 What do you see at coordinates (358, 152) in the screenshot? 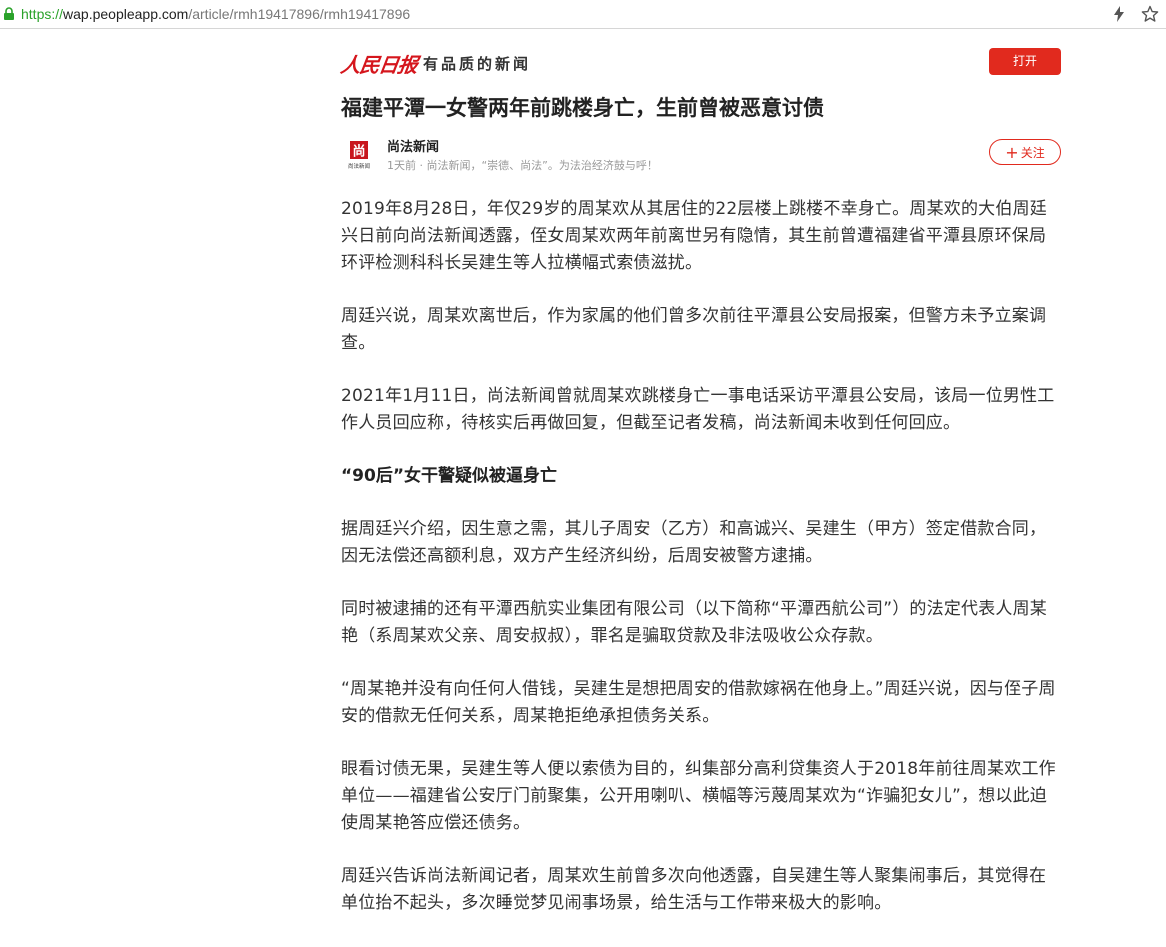
I see `avatar-glyph: 尚` at bounding box center [358, 152].